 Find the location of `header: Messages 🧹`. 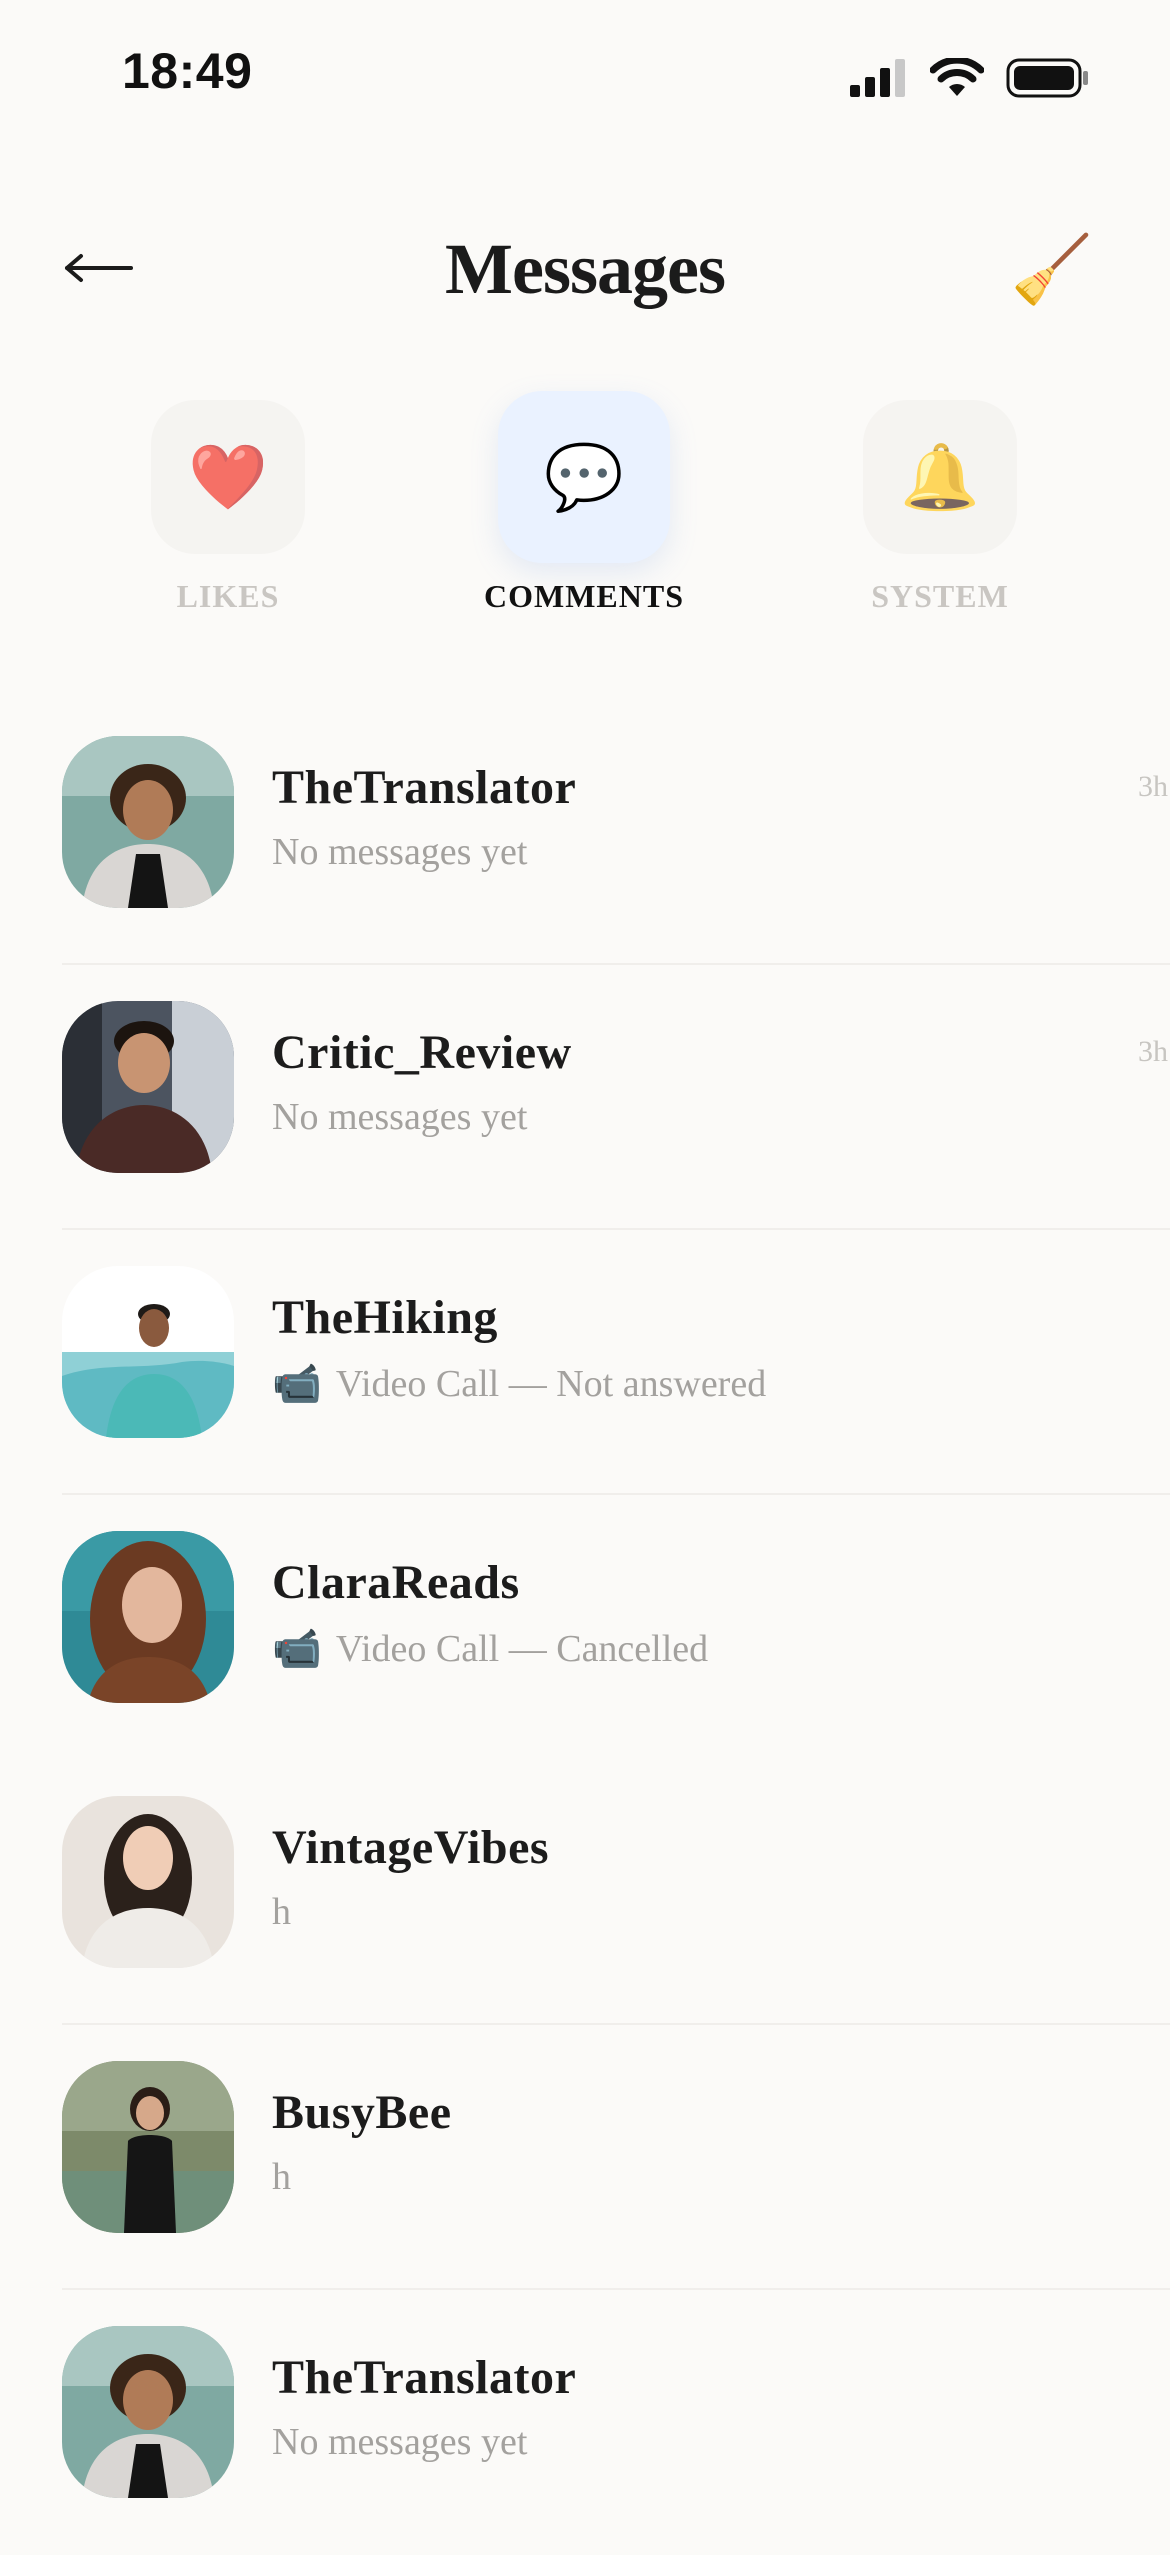

header: Messages 🧹 is located at coordinates (585, 270).